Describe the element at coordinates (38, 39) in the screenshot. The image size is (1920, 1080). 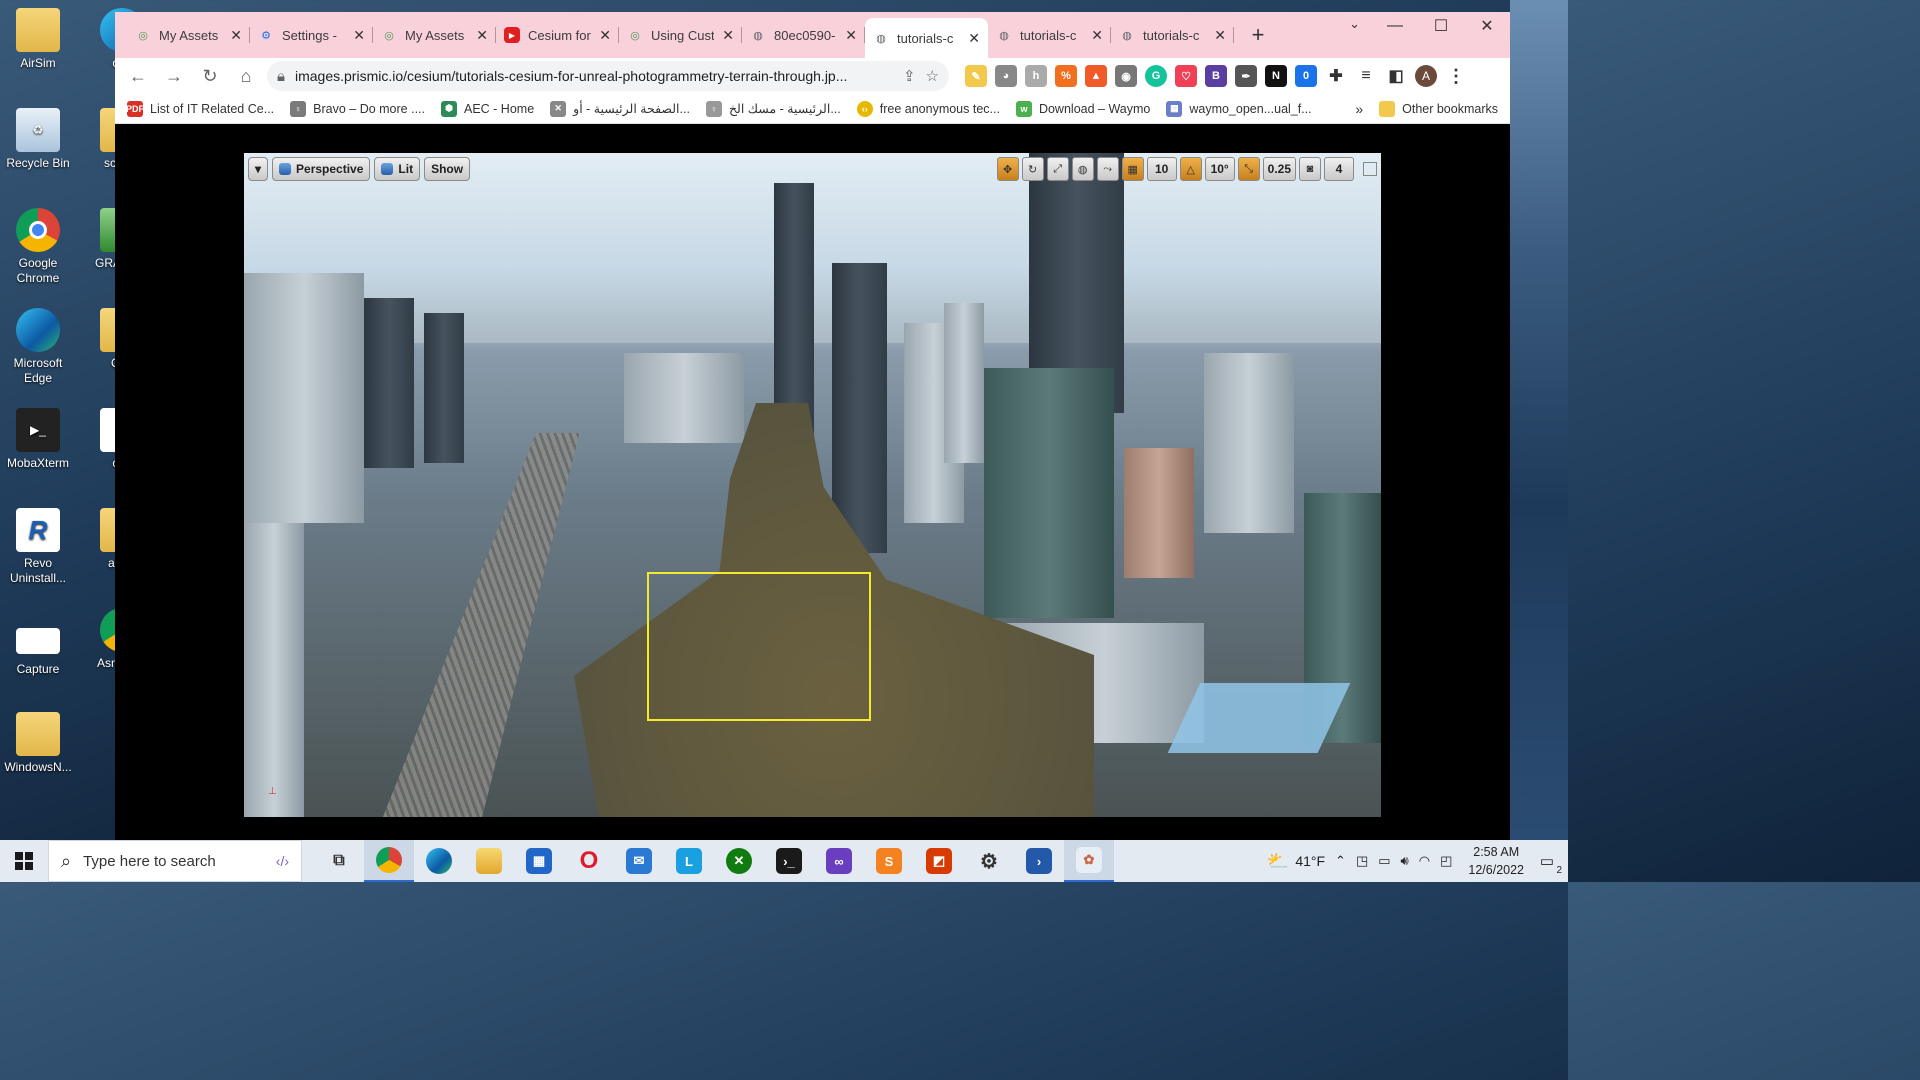
I see `desktop-icon-airsim: AirSim` at that location.